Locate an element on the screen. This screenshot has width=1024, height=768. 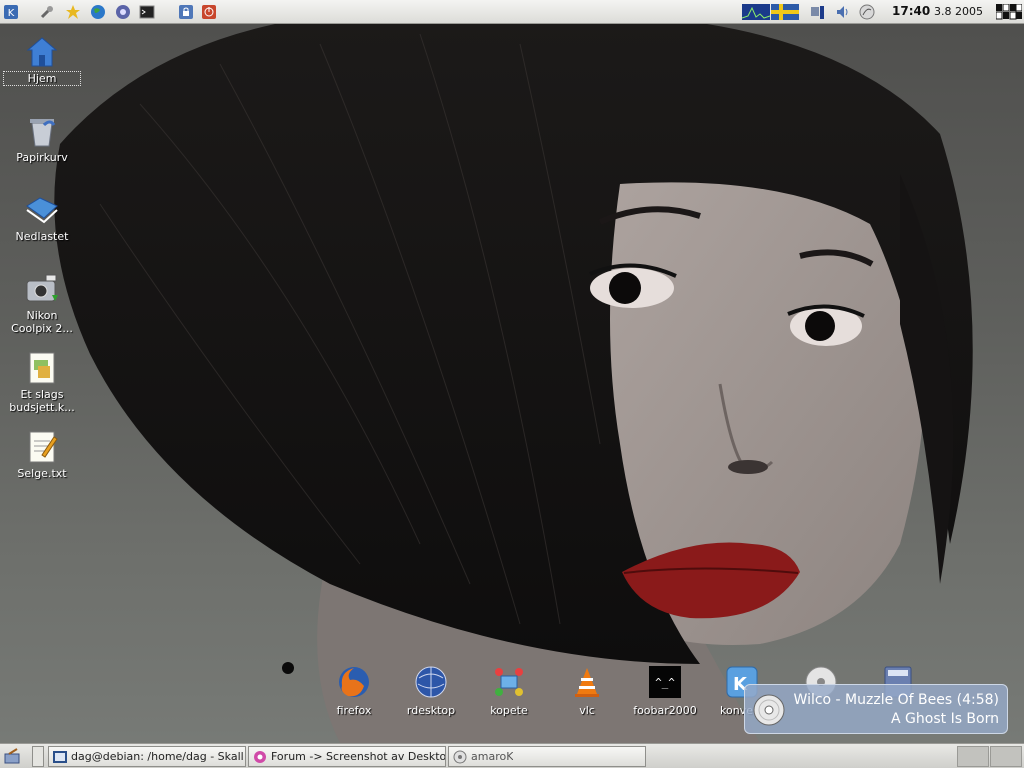
task-amarok: amaroK is located at coordinates (547, 756).